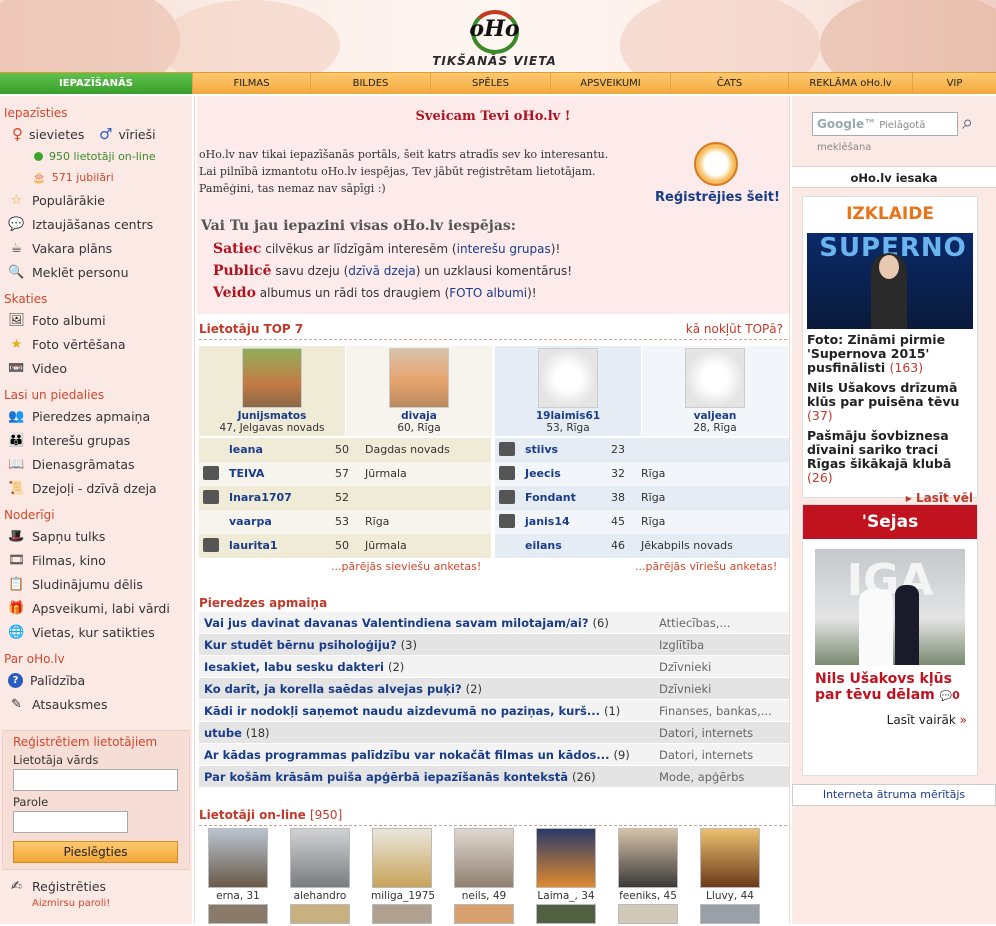 The height and width of the screenshot is (926, 996). I want to click on list-item: utube (18) Datori, internets, so click(494, 733).